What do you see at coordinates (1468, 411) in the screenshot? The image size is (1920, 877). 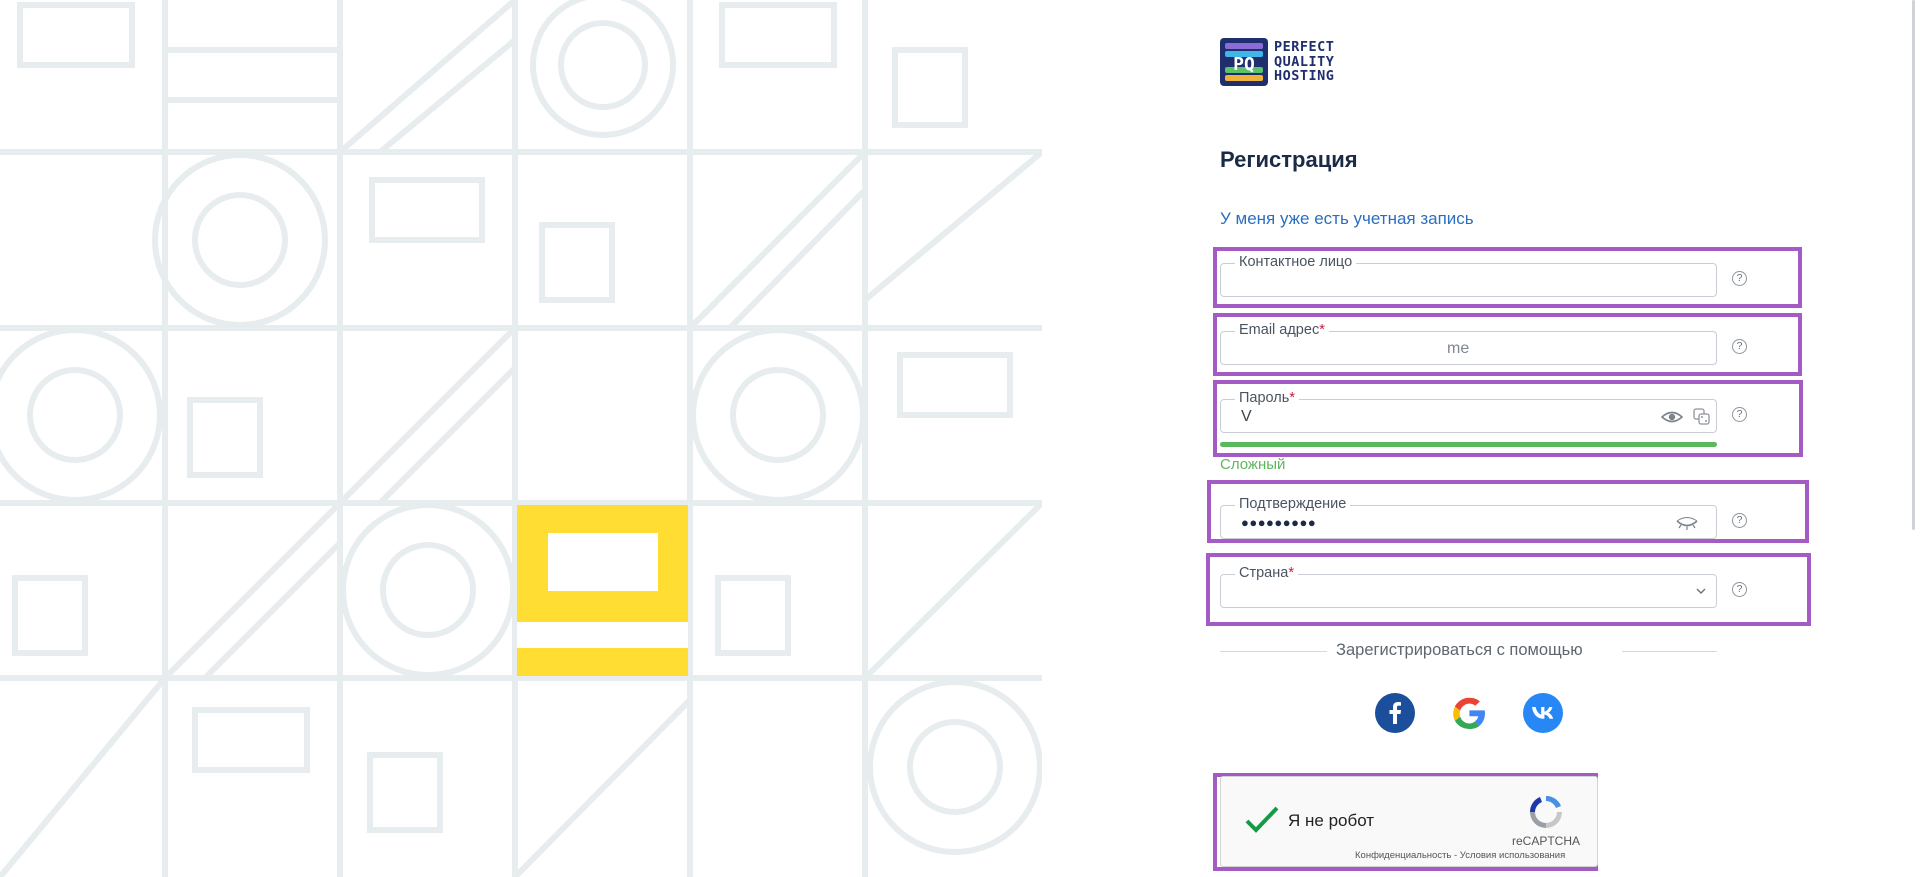 I see `password-input: Пароль* V` at bounding box center [1468, 411].